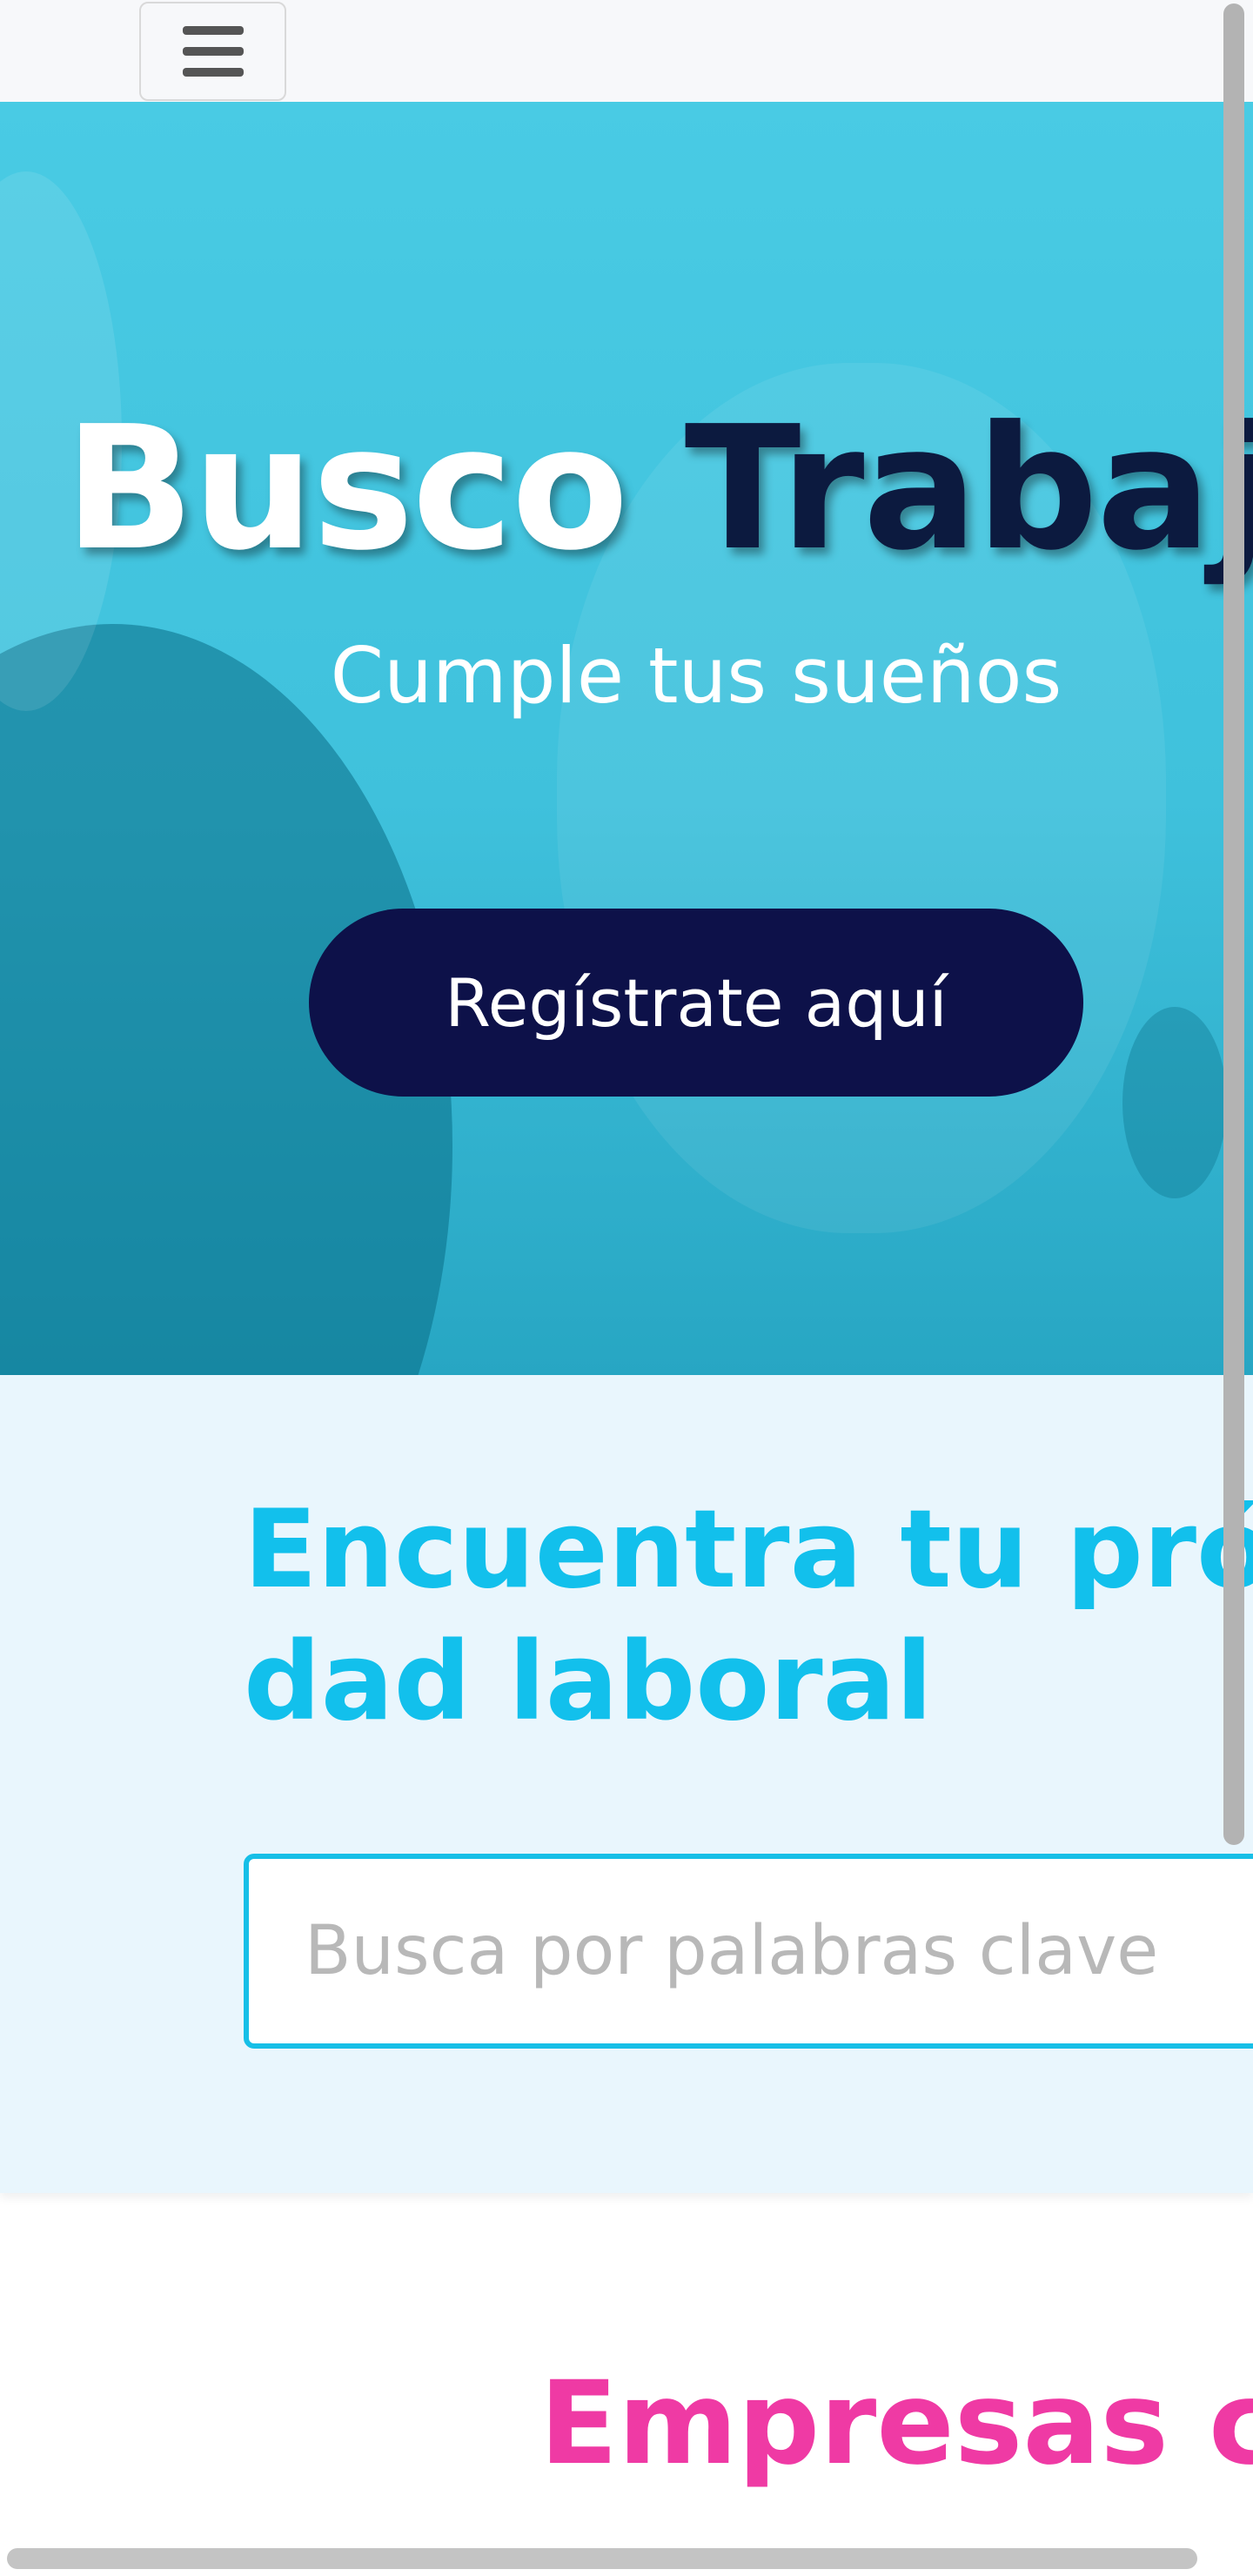  I want to click on menu-toggle-button, so click(212, 52).